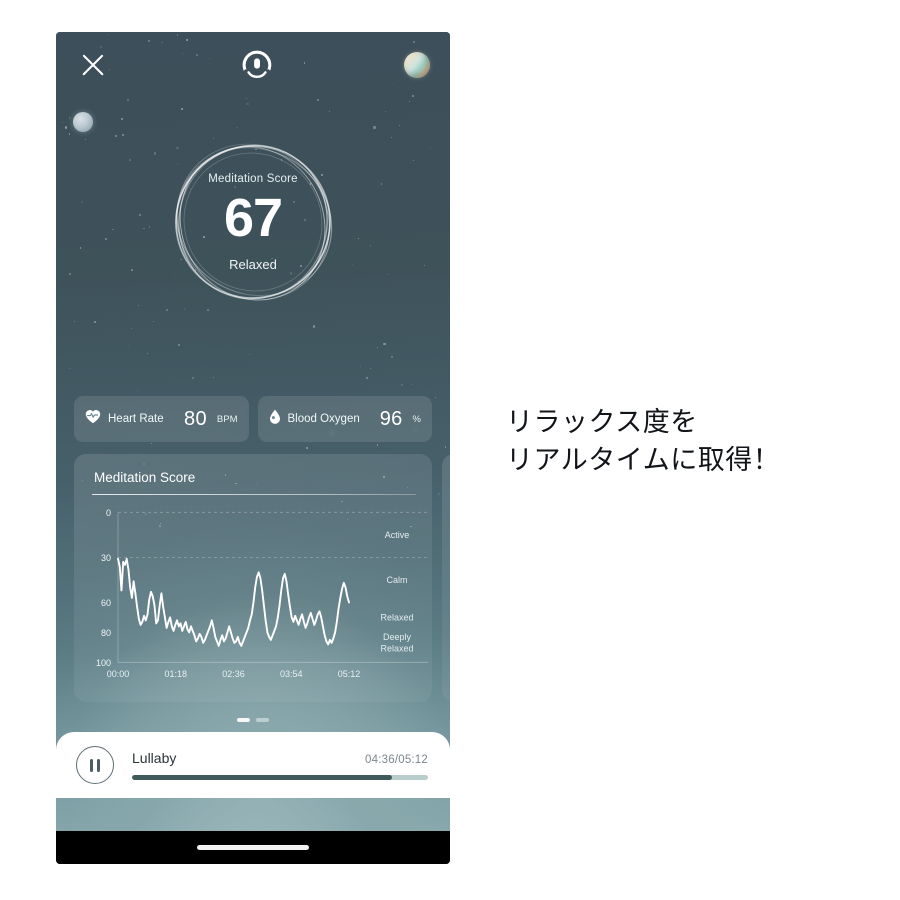 This screenshot has width=900, height=900. I want to click on svg-text: 0, so click(108, 513).